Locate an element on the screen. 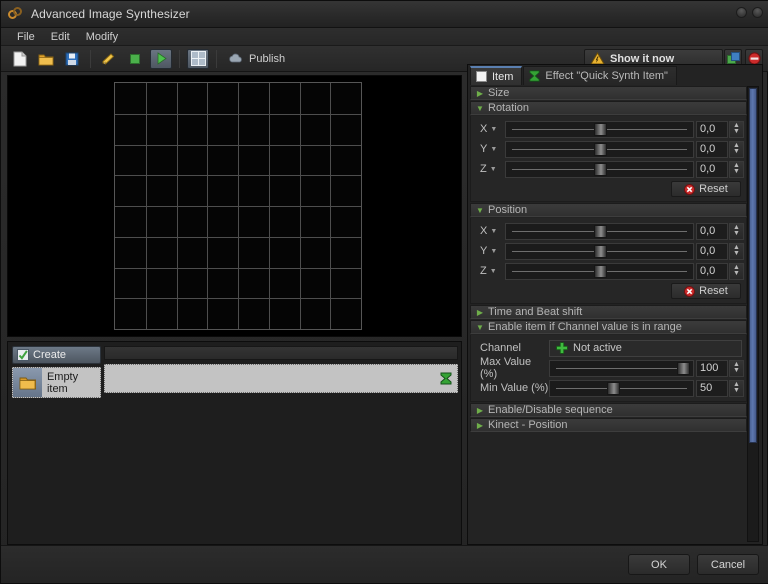  position-x-row: X ▼ 0,0 ▲ ▼ is located at coordinates (608, 231).